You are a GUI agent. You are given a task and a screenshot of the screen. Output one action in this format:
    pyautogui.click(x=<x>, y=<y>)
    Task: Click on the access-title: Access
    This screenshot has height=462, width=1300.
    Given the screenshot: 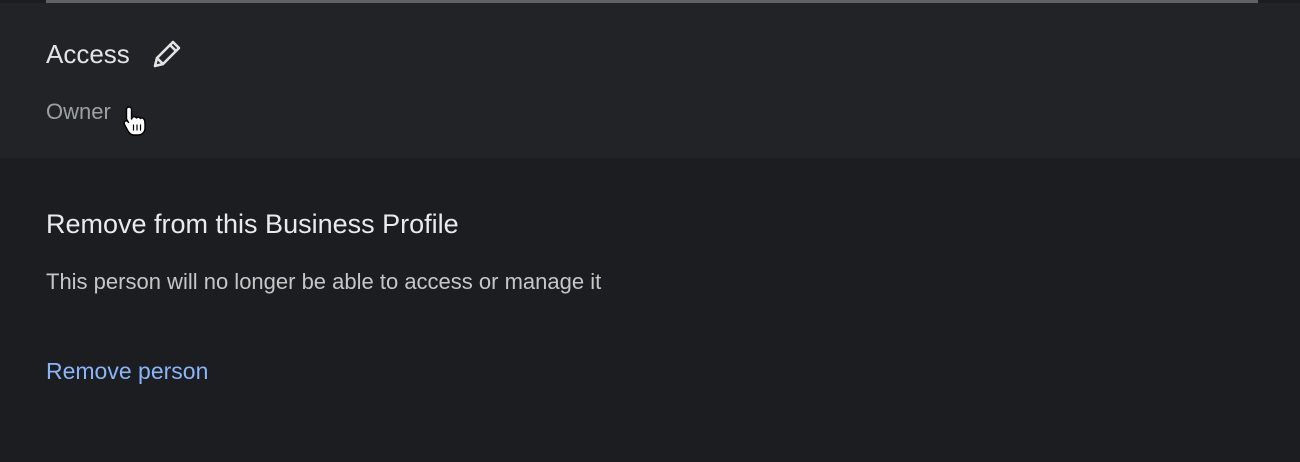 What is the action you would take?
    pyautogui.click(x=88, y=54)
    